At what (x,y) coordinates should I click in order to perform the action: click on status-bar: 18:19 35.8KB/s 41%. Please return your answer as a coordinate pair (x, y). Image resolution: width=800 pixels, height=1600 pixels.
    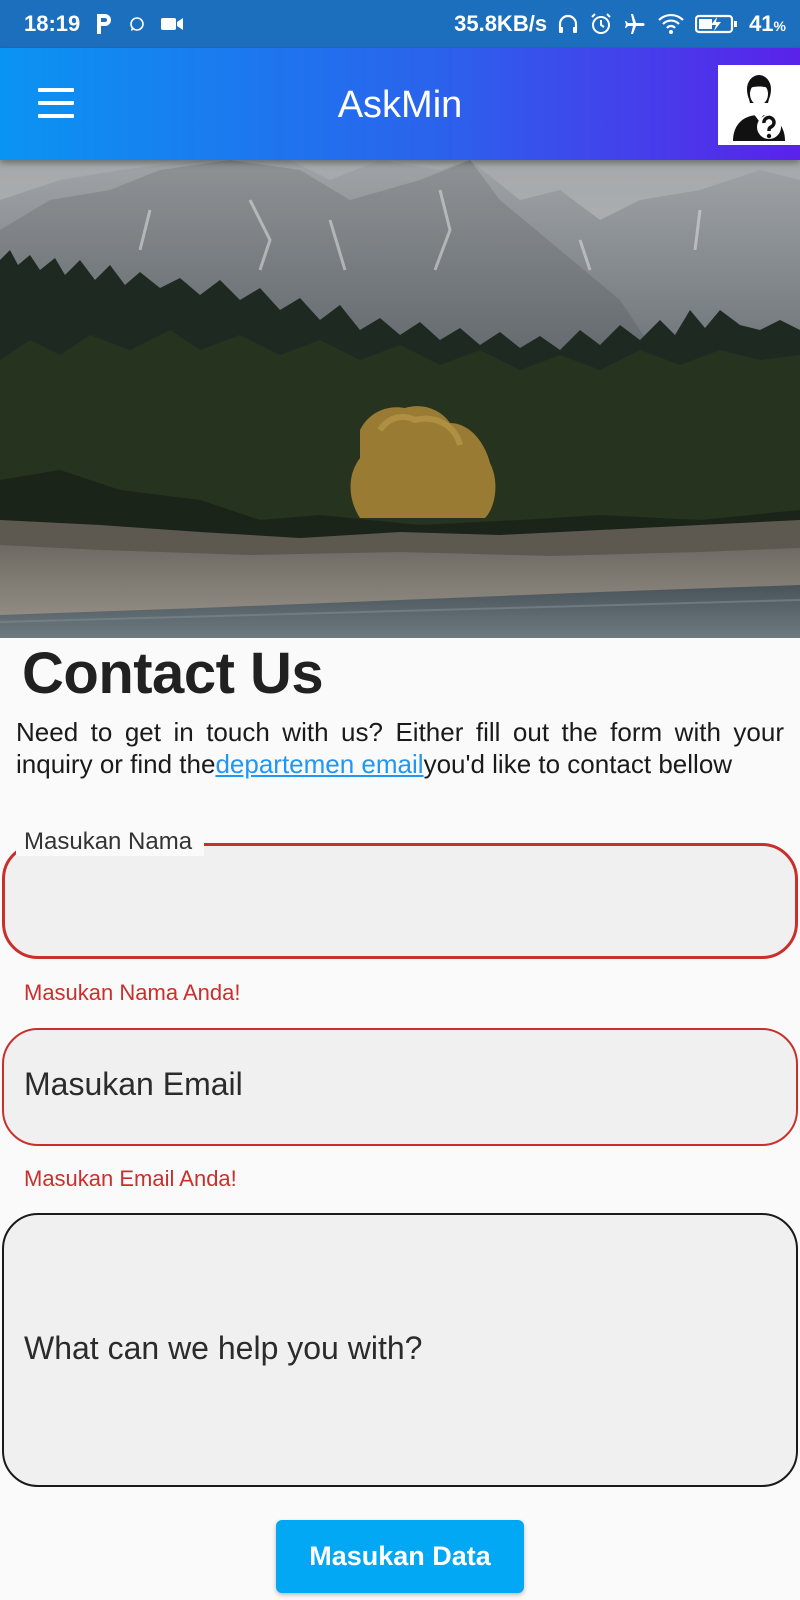
    Looking at the image, I should click on (400, 24).